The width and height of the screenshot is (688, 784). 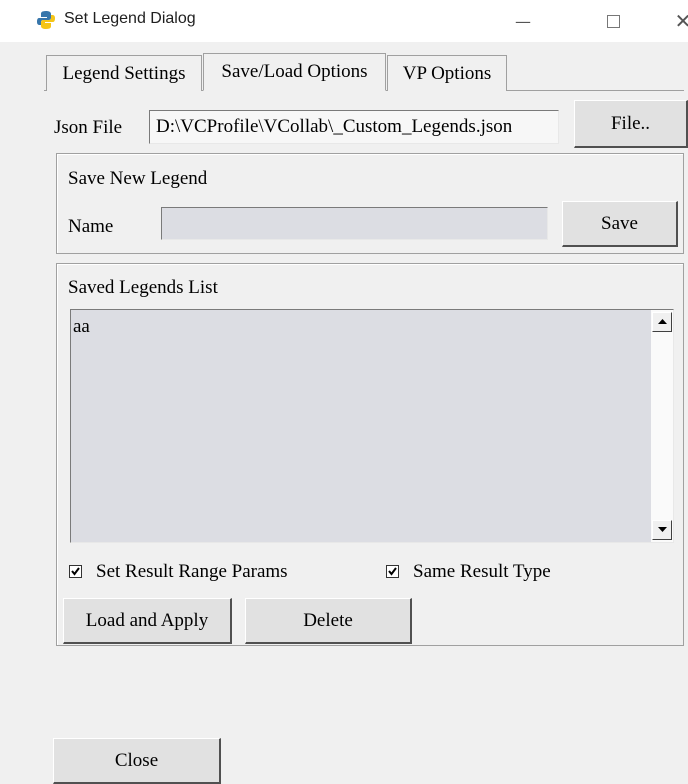 I want to click on set-result-range-label: Set Result Range Params, so click(x=192, y=571).